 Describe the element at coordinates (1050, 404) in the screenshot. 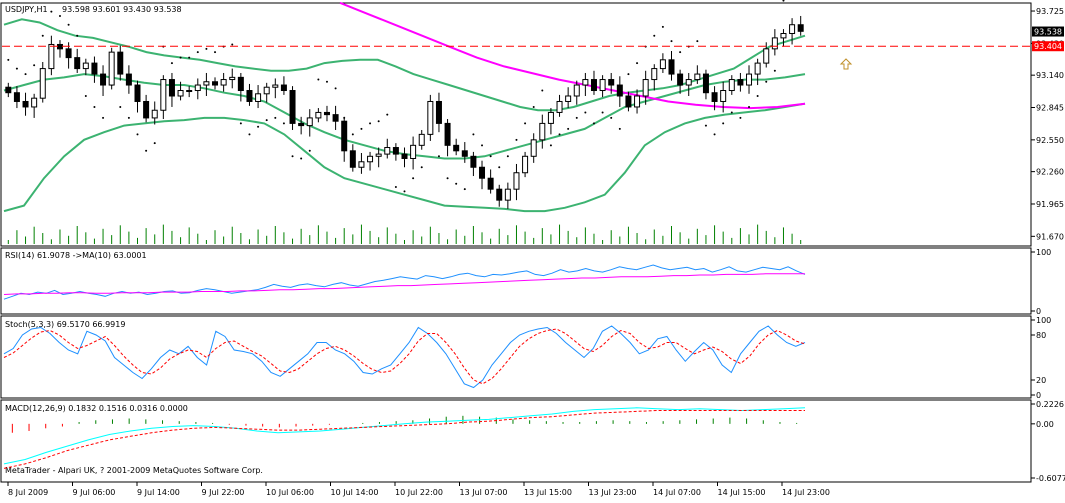

I see `sub-tick-label: 0.2226` at that location.